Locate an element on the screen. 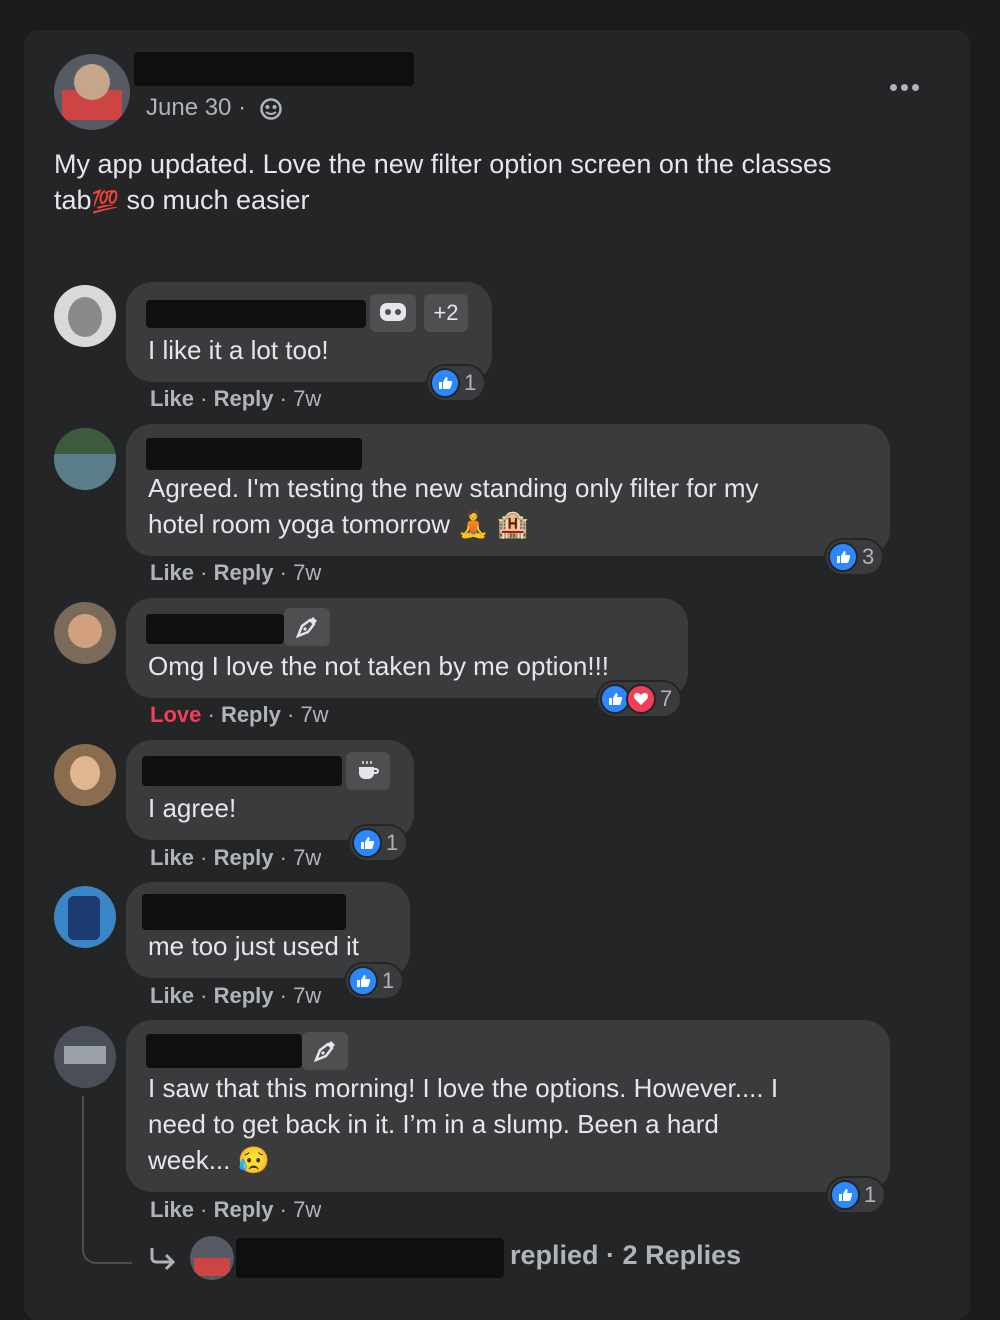  gamer-badge-icon is located at coordinates (393, 313).